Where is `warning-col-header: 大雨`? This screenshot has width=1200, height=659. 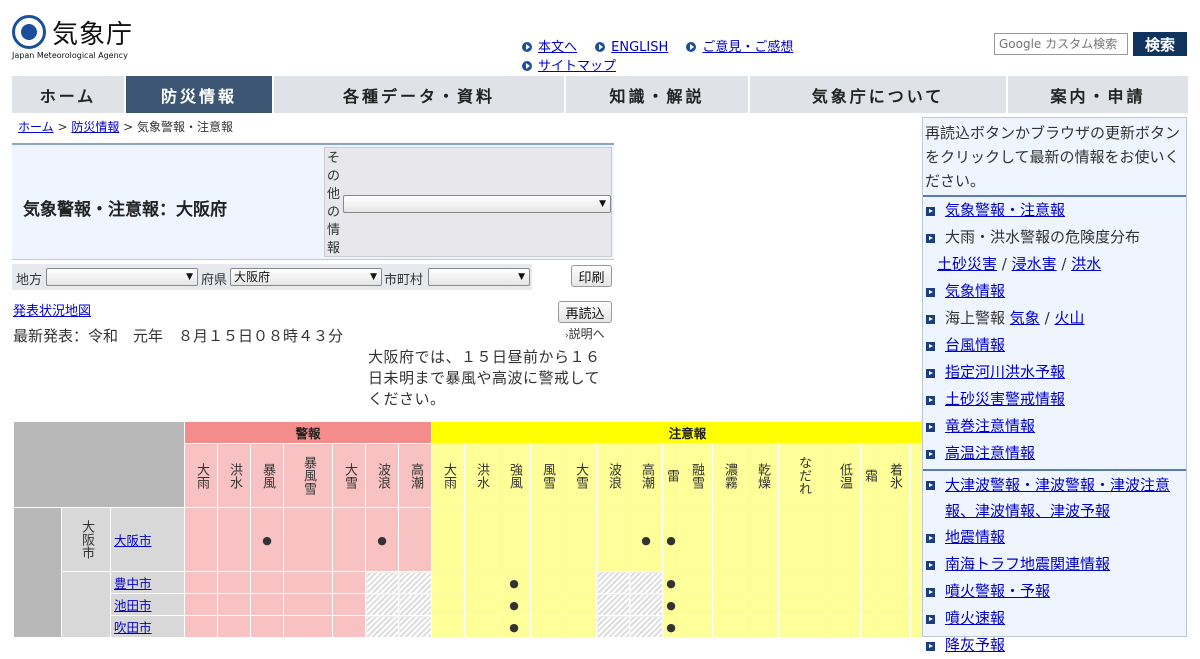 warning-col-header: 大雨 is located at coordinates (201, 475).